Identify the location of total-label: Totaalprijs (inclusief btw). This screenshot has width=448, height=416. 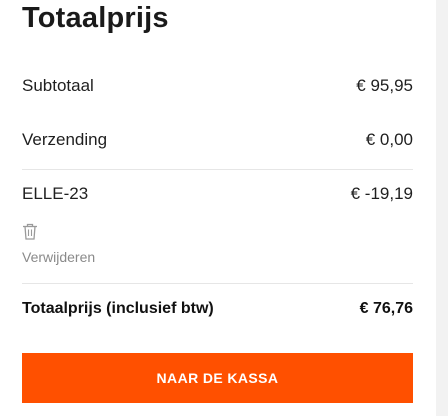
(118, 308).